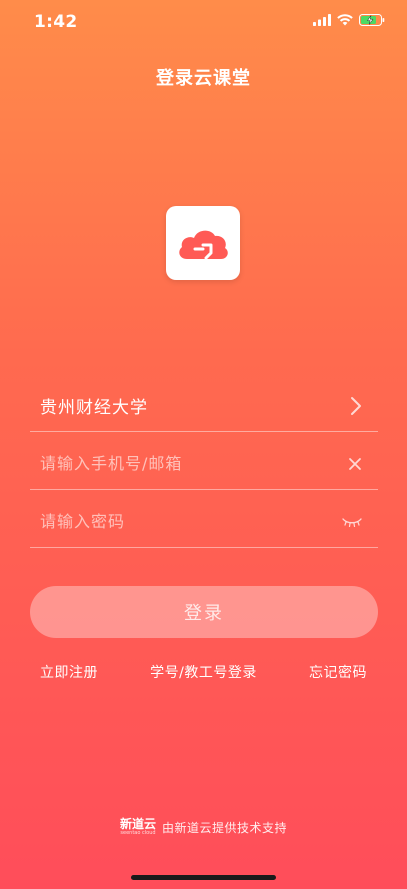 The height and width of the screenshot is (889, 407). I want to click on school-selector: 贵州财经大学, so click(204, 406).